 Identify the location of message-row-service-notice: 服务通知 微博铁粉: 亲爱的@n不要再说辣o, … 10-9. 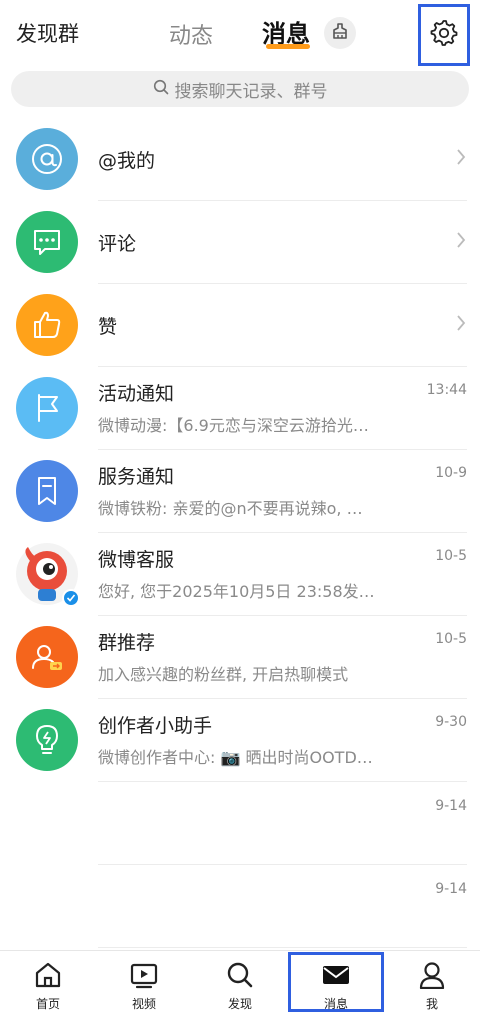
(240, 491).